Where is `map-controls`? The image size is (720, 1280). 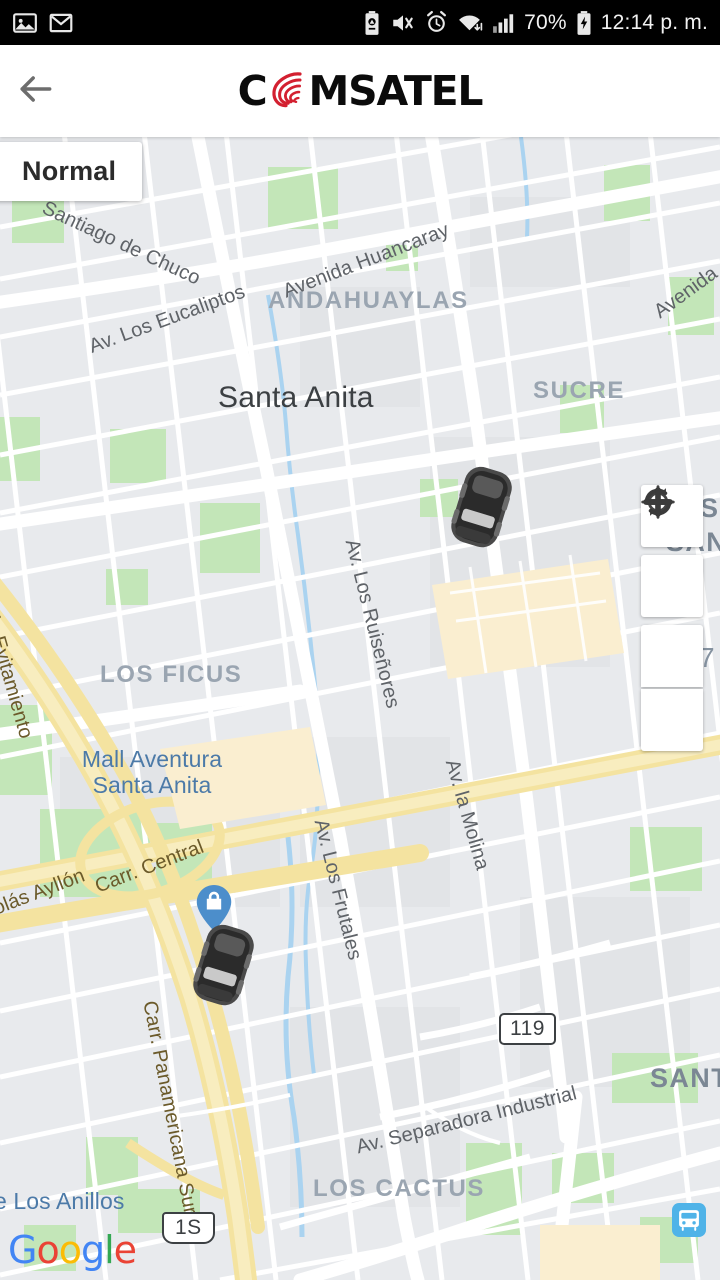 map-controls is located at coordinates (672, 618).